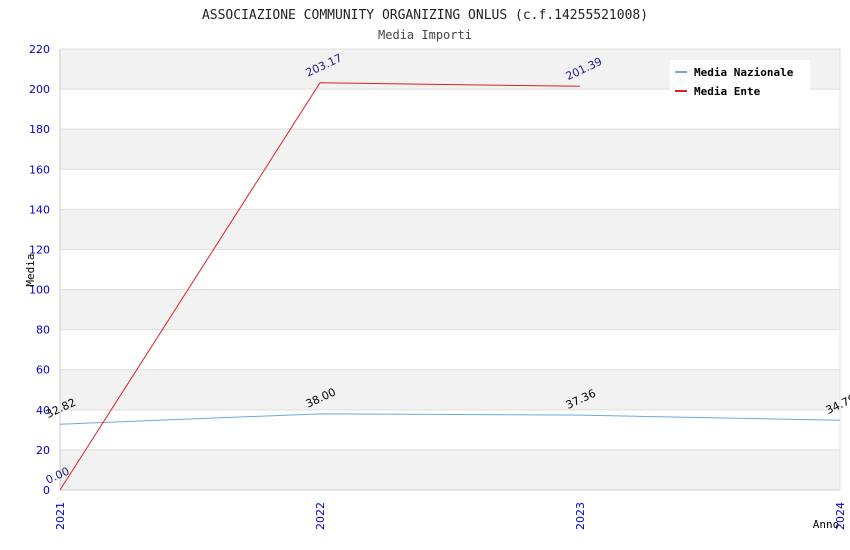 This screenshot has height=550, width=850. Describe the element at coordinates (39, 209) in the screenshot. I see `y-tick-label: 140` at that location.